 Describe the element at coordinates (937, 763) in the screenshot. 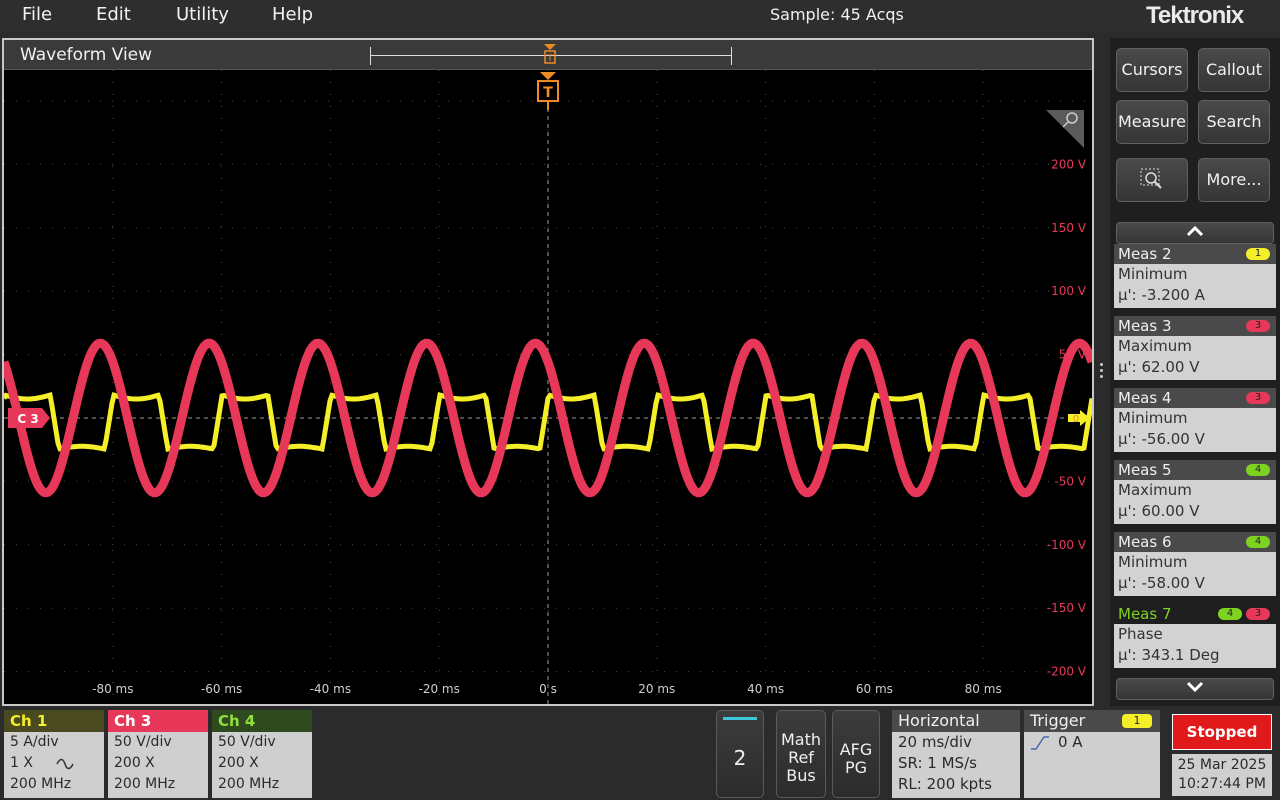

I see `sample-rate: SR: 1 MS/s` at that location.